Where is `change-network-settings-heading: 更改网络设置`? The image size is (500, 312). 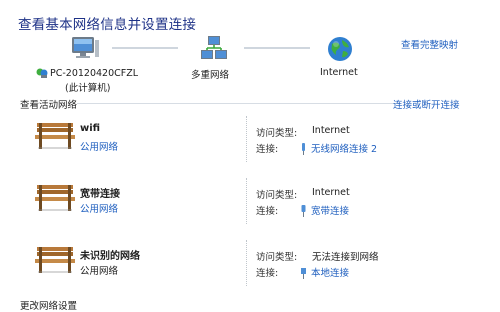
change-network-settings-heading: 更改网络设置 is located at coordinates (49, 306).